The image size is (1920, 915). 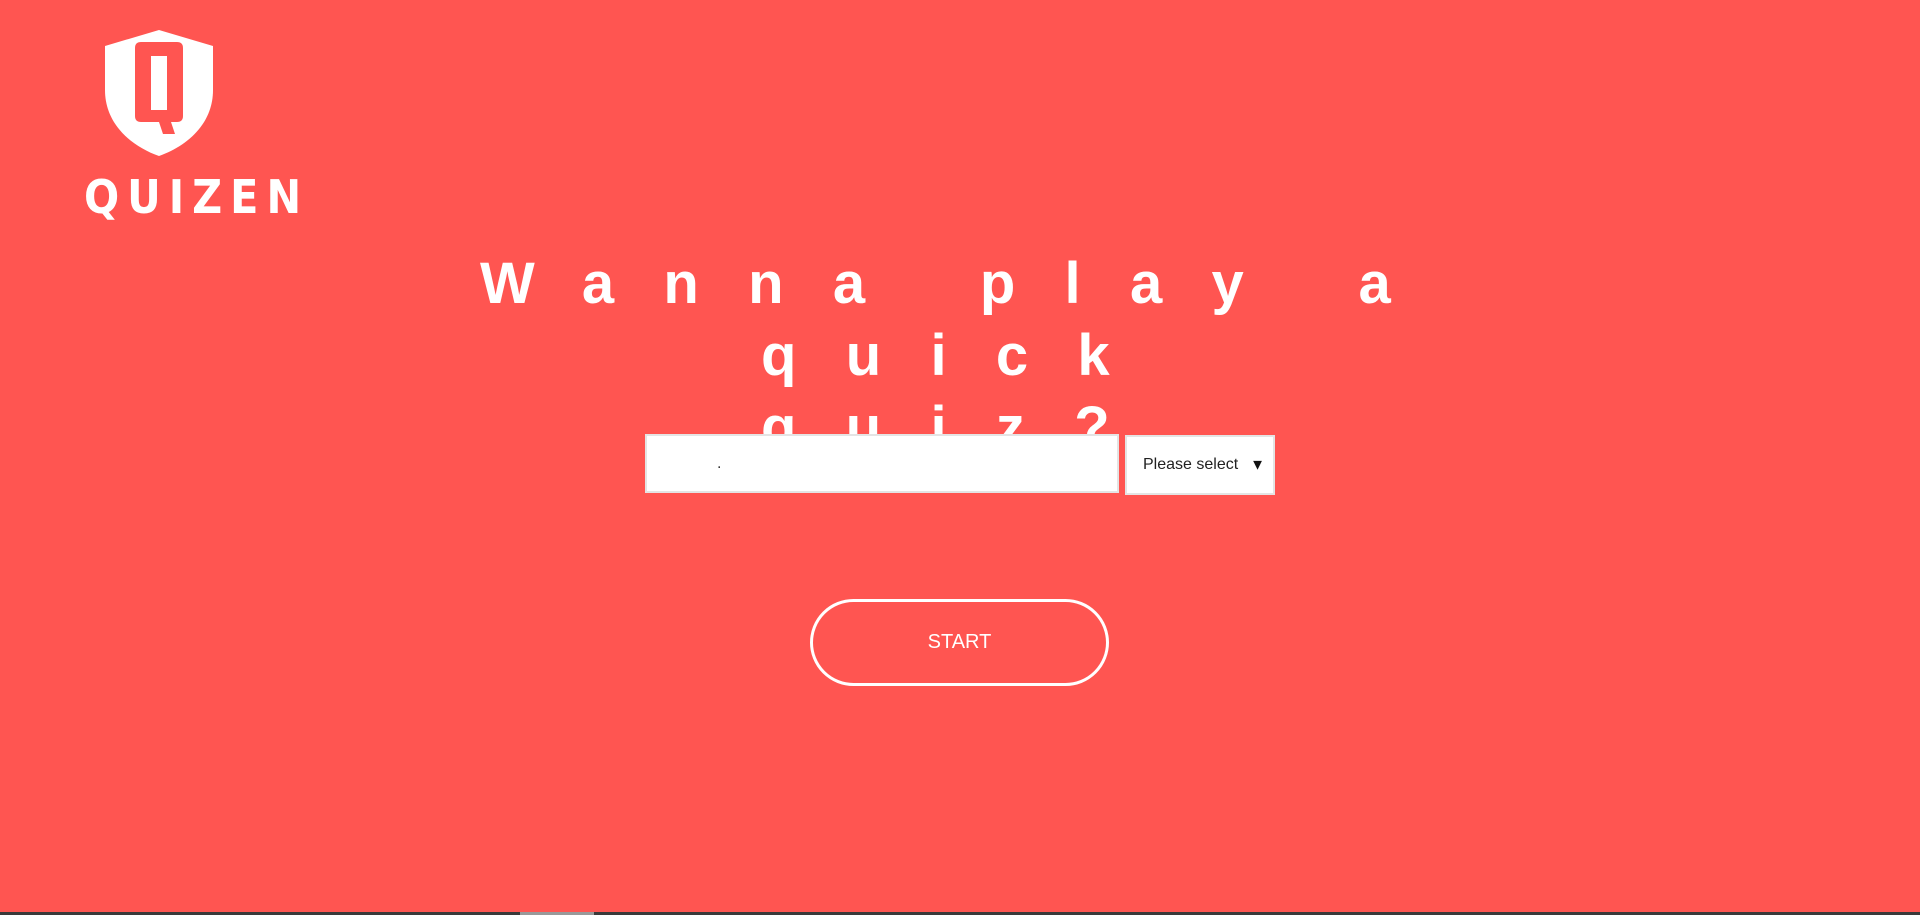 I want to click on select-value: Please select, so click(x=1191, y=464).